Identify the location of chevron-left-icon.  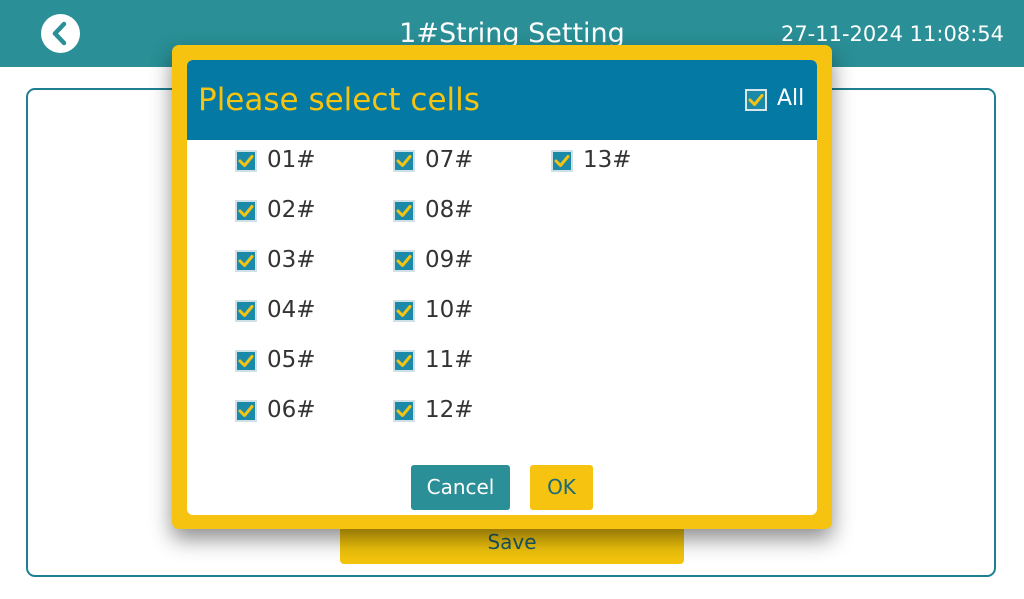
(59, 33).